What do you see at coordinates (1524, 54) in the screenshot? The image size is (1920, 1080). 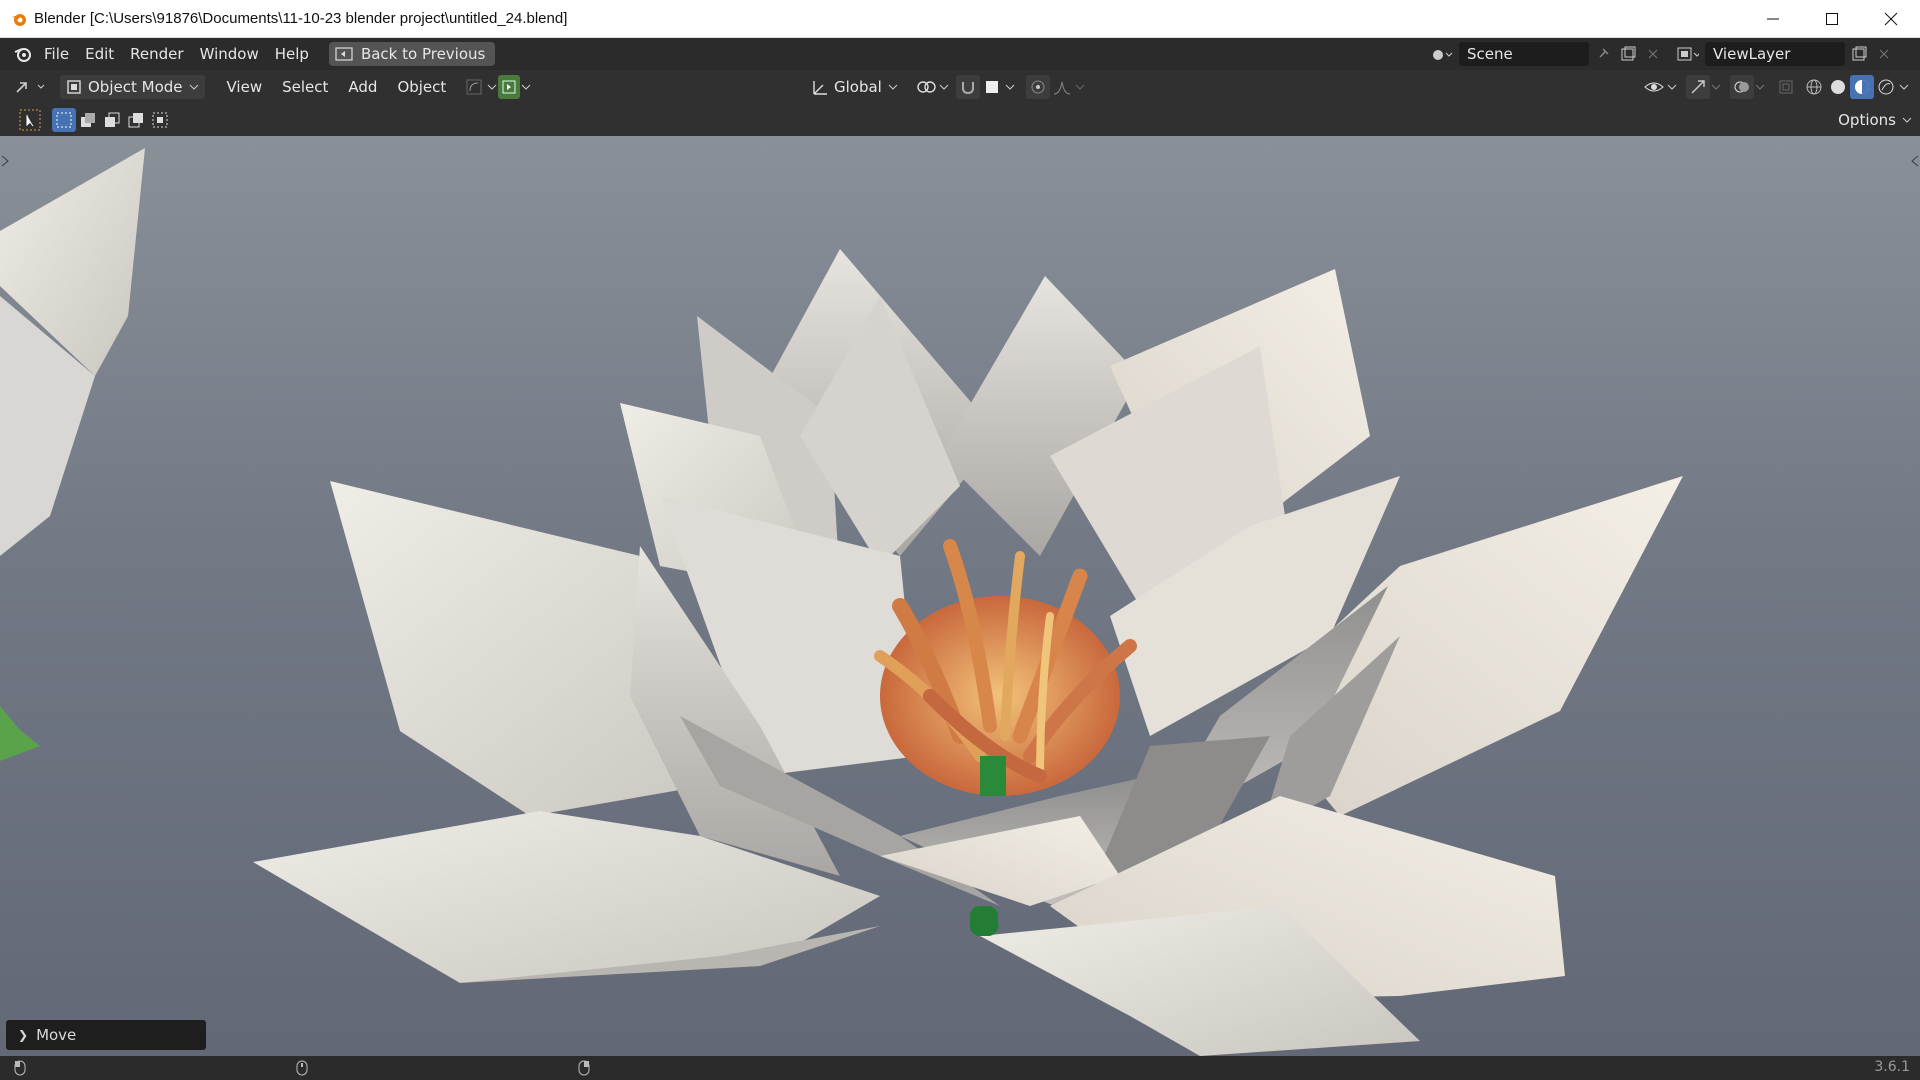 I see `scene-name-field: Scene` at bounding box center [1524, 54].